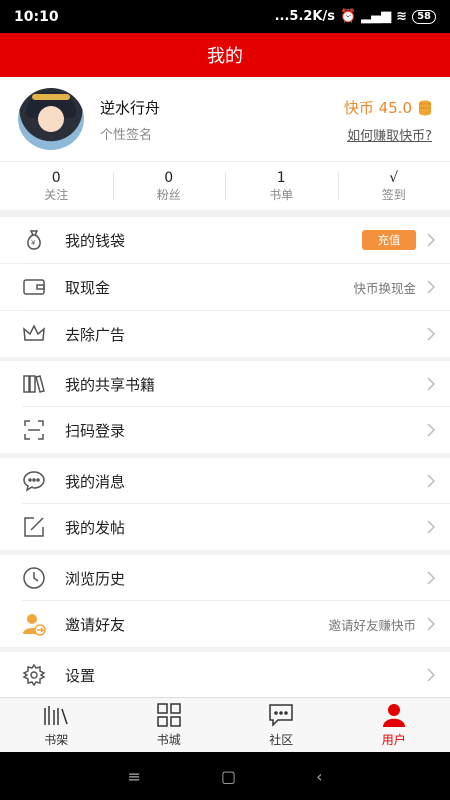 This screenshot has height=800, width=450. What do you see at coordinates (168, 740) in the screenshot?
I see `nav-label: 书城` at bounding box center [168, 740].